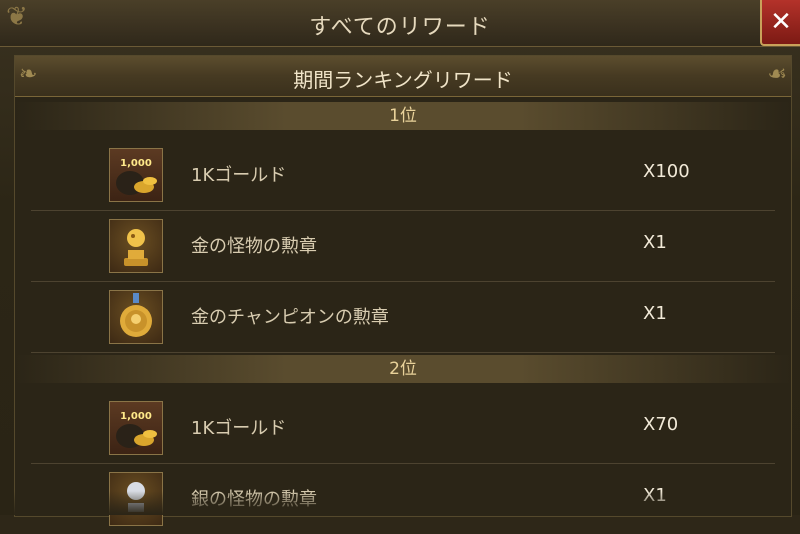 The height and width of the screenshot is (534, 800). I want to click on gold-monster-medal-icon, so click(136, 246).